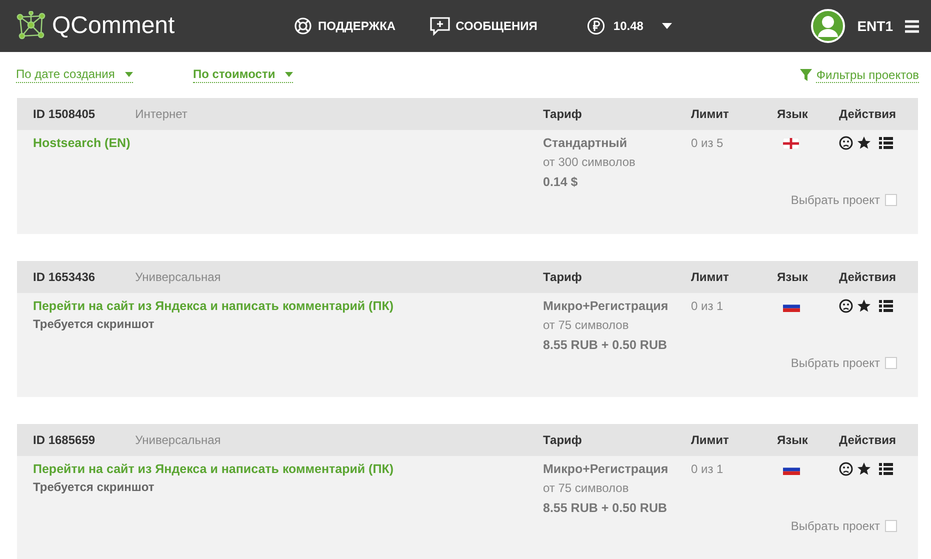 This screenshot has height=559, width=931. I want to click on username: ENT1, so click(875, 26).